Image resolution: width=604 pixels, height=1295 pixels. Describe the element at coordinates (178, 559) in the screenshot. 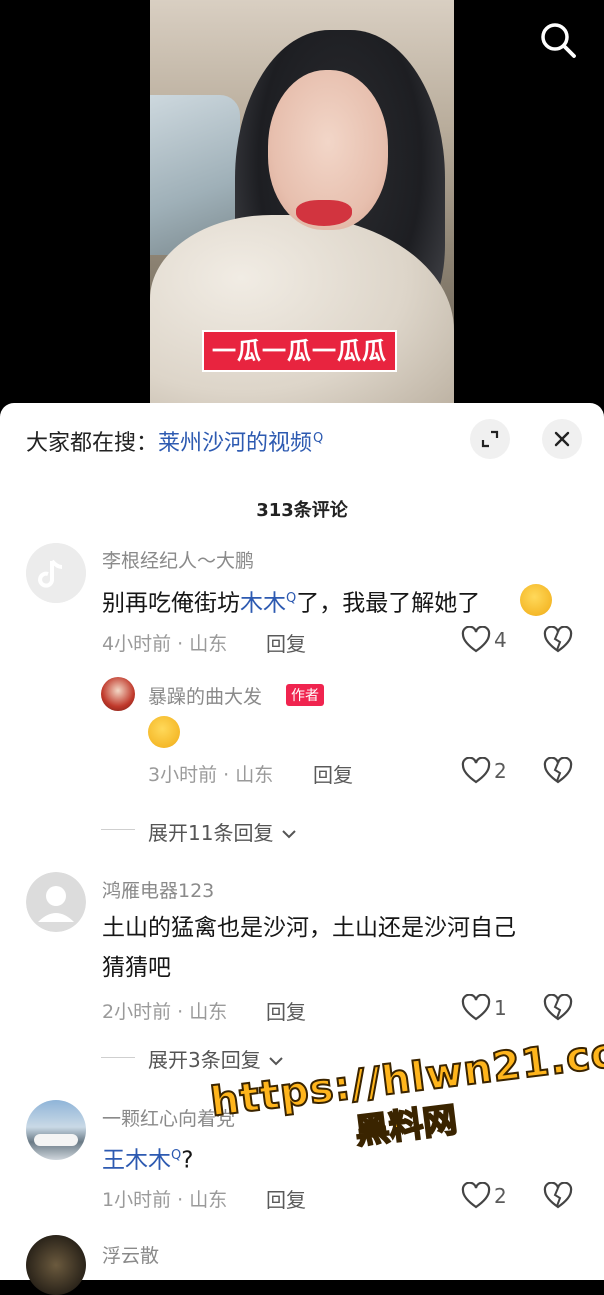

I see `comment-username: 李根经纪人～大鹏` at that location.